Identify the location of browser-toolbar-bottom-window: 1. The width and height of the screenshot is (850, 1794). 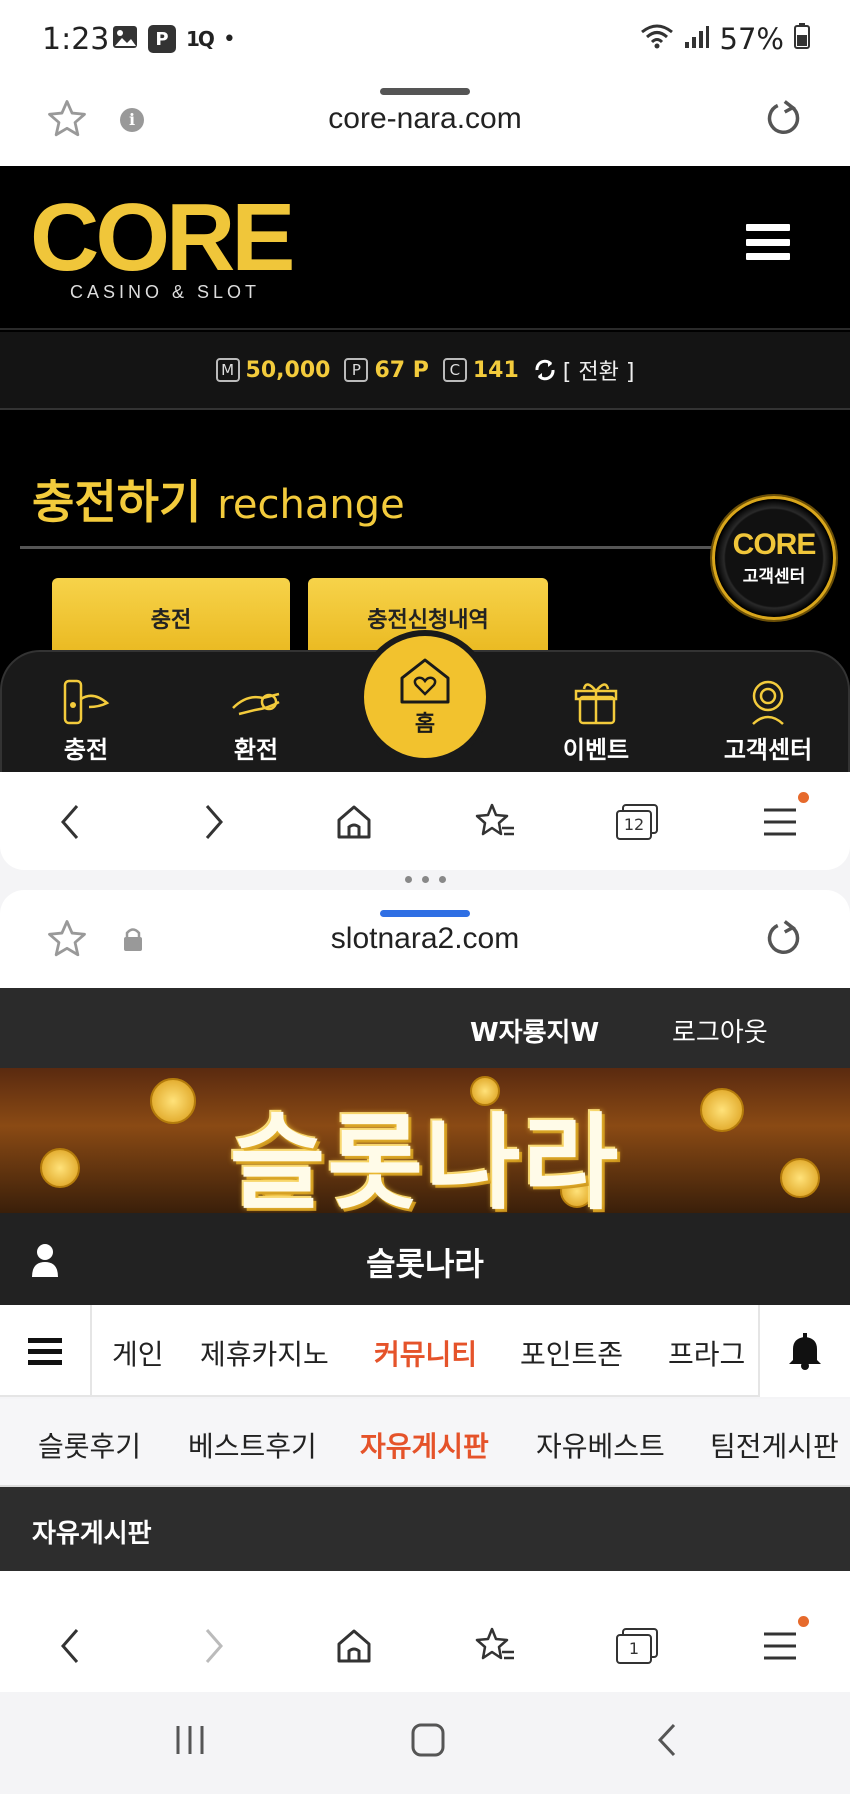
(425, 1645).